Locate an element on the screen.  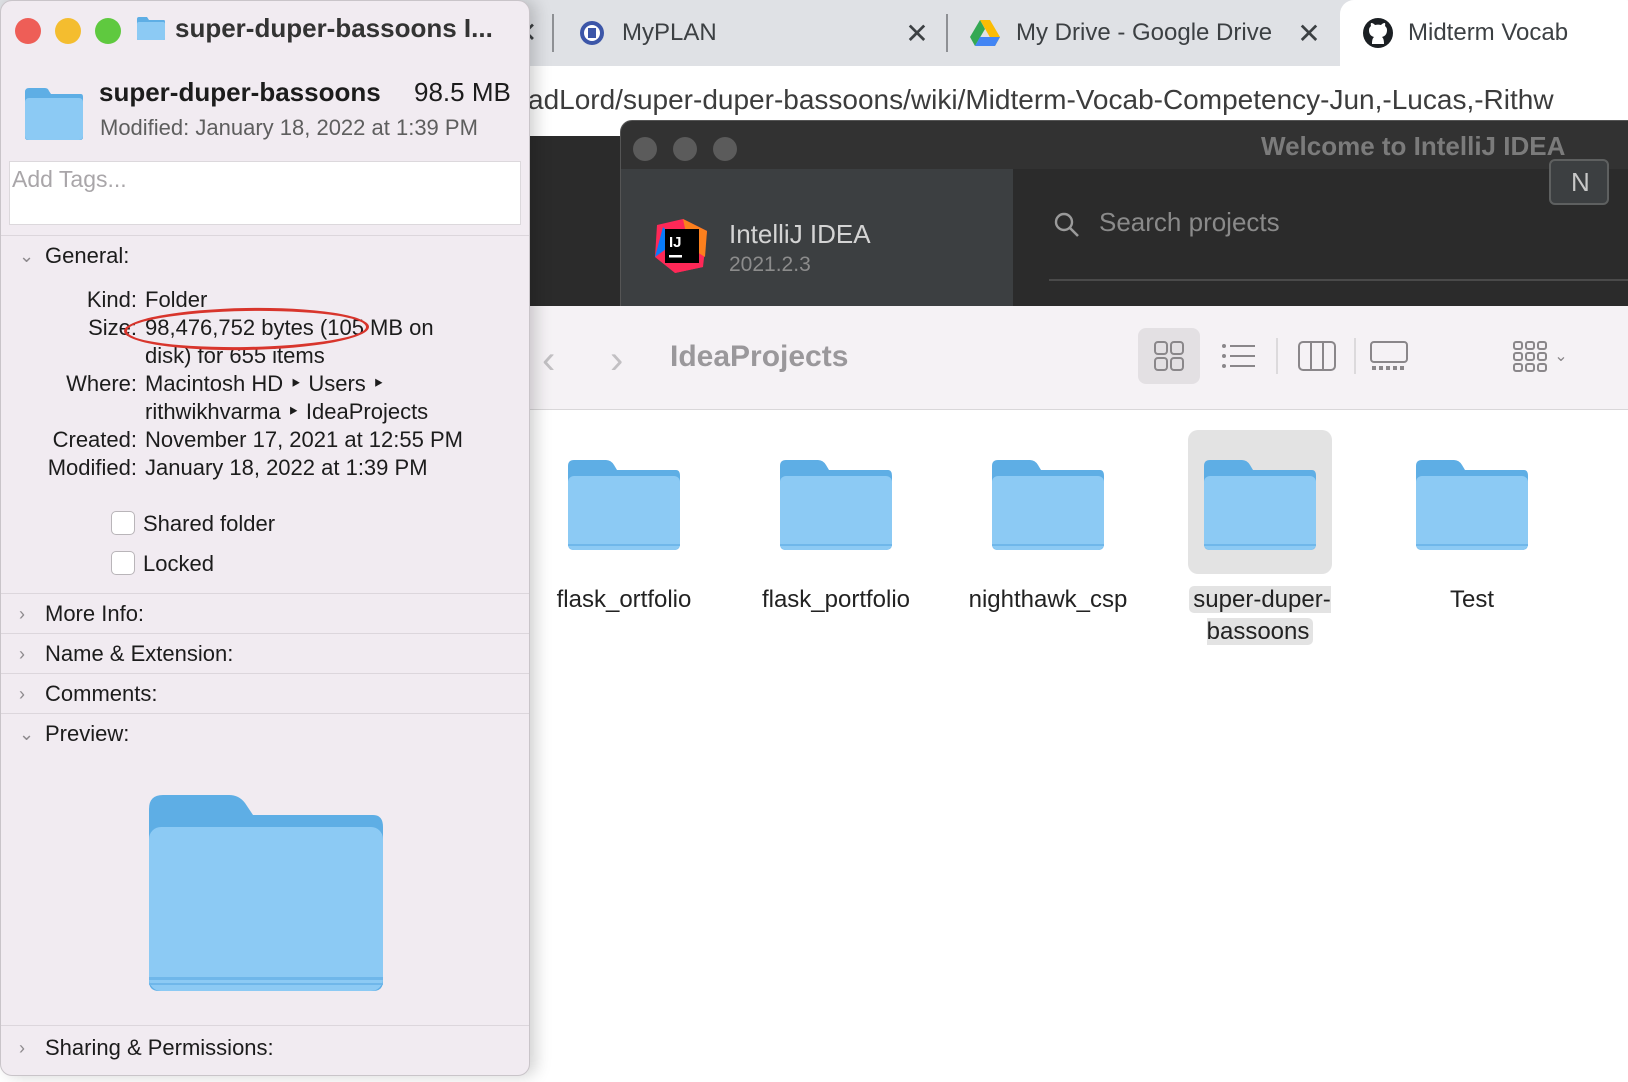
tab-google-drive: My Drive - Google Drive ✕ is located at coordinates (1145, 33).